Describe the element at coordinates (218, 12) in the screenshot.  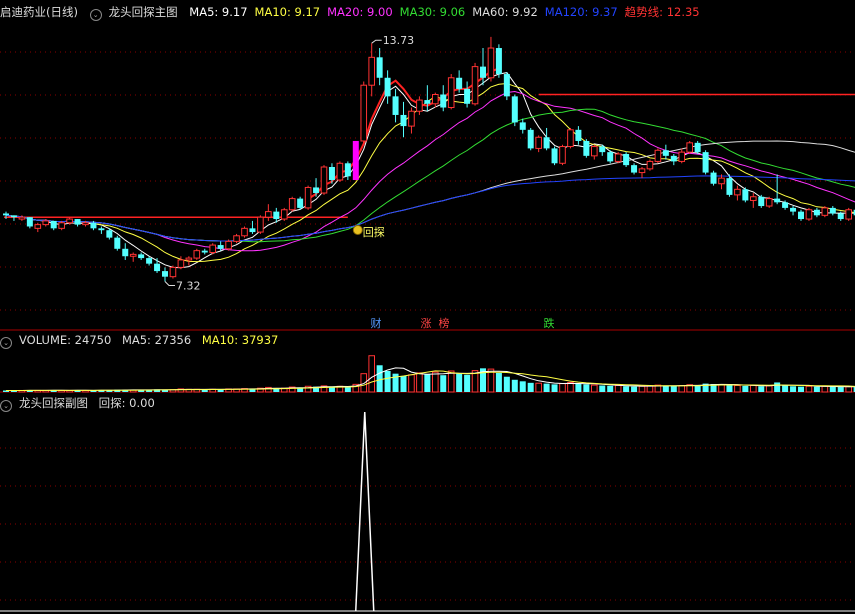
I see `ma-item: MA5: 9.17` at that location.